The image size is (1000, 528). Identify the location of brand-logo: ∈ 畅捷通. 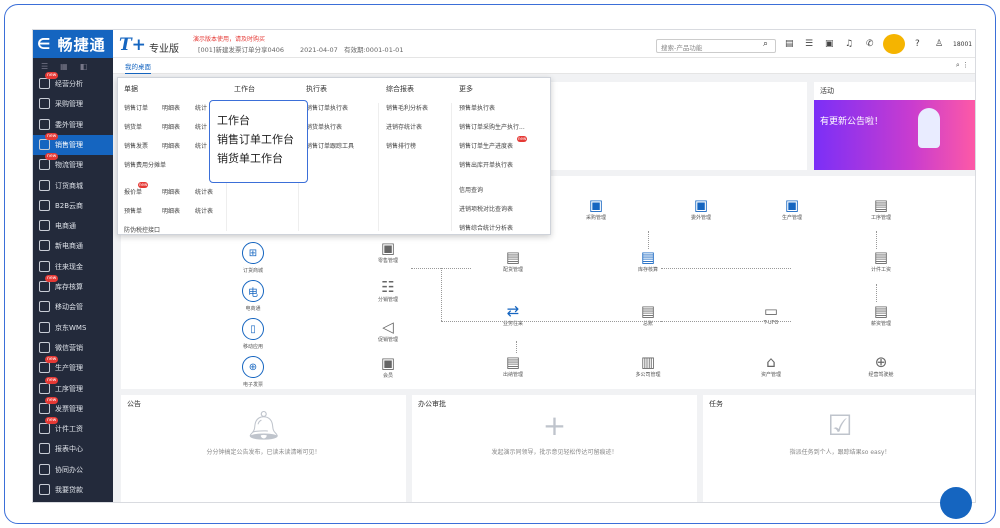
(73, 44).